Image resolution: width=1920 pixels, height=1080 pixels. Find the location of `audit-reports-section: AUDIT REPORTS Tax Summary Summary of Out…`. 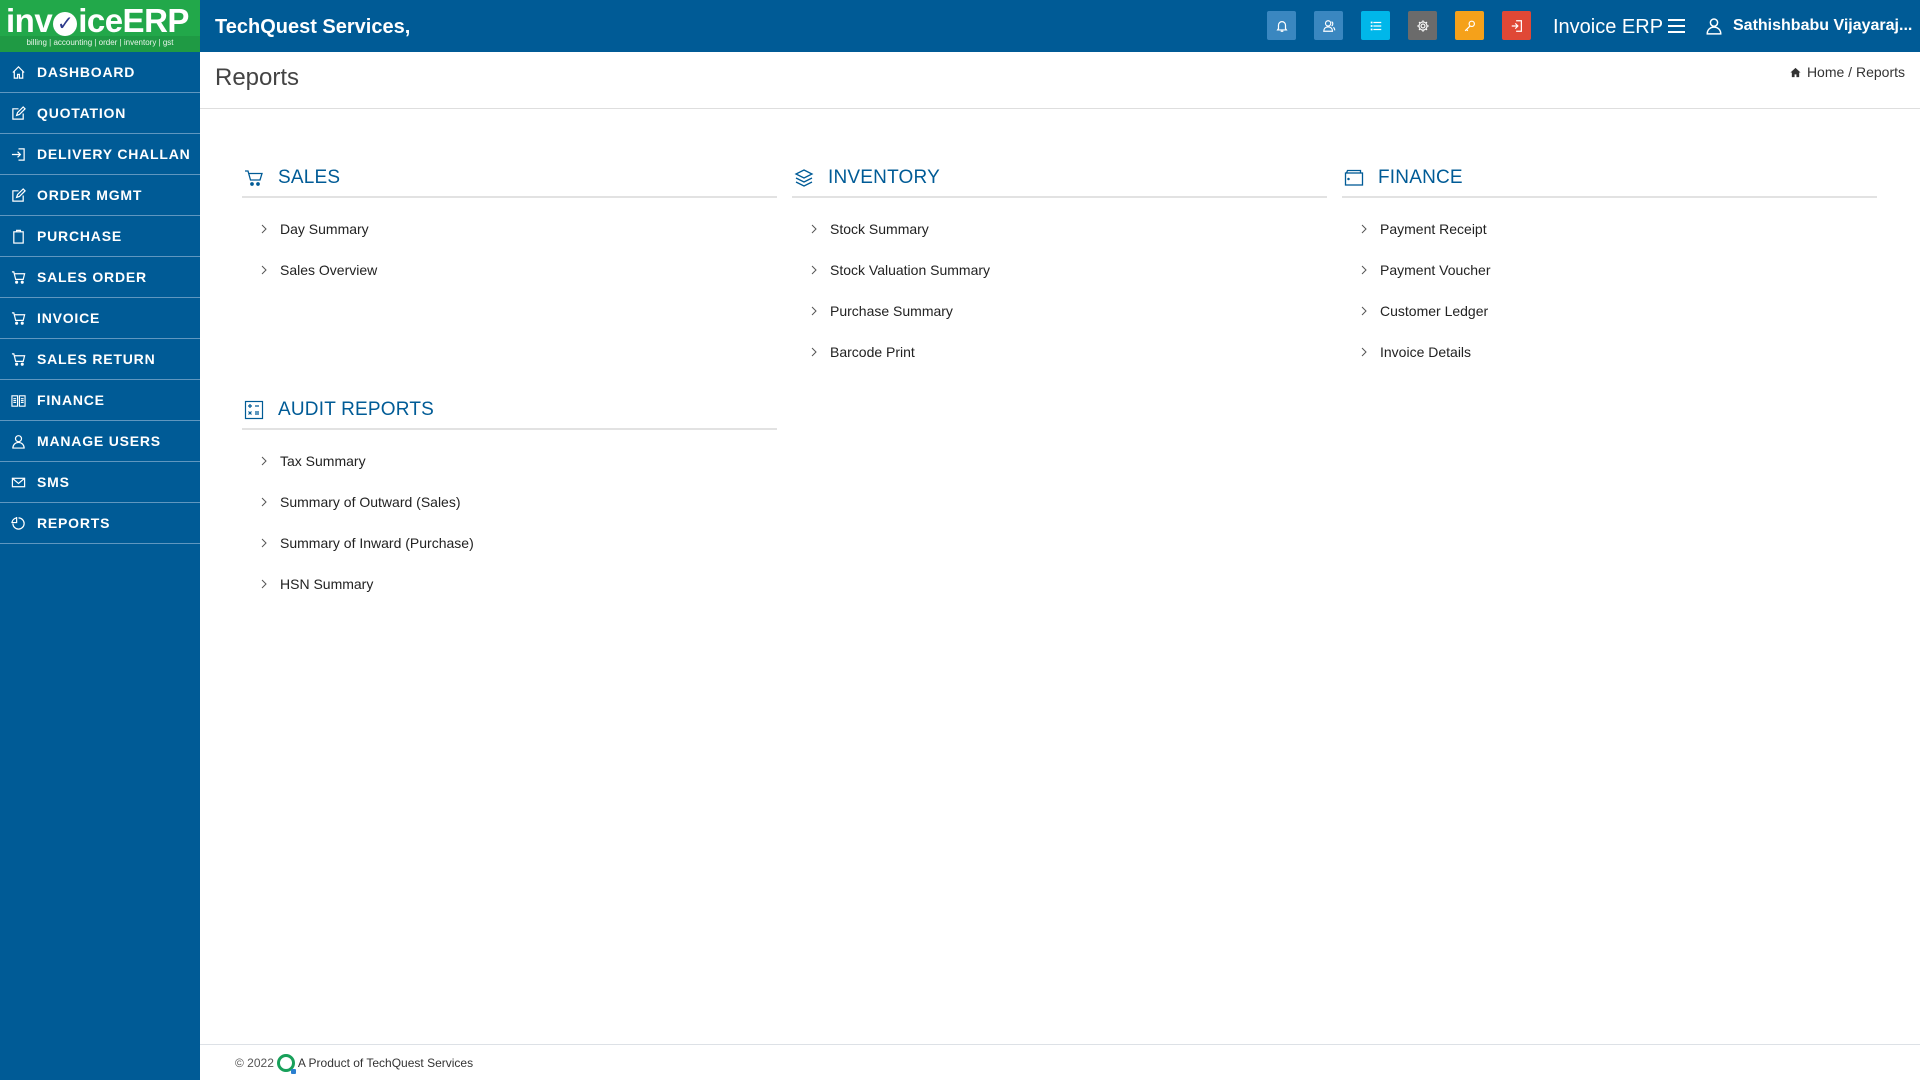

audit-reports-section: AUDIT REPORTS Tax Summary Summary of Out… is located at coordinates (509, 499).